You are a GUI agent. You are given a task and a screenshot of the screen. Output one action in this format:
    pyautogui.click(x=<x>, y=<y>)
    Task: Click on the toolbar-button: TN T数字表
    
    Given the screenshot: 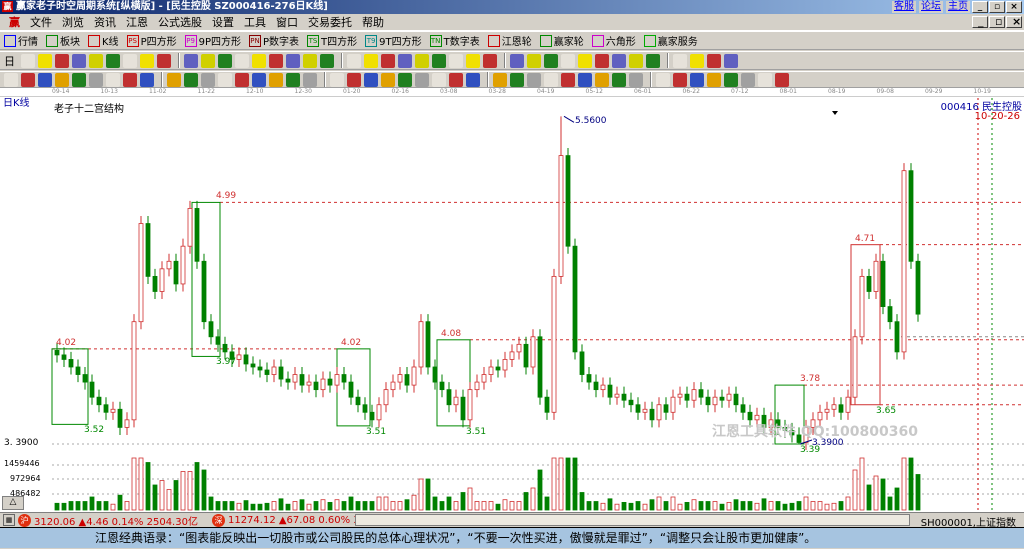 What is the action you would take?
    pyautogui.click(x=454, y=40)
    